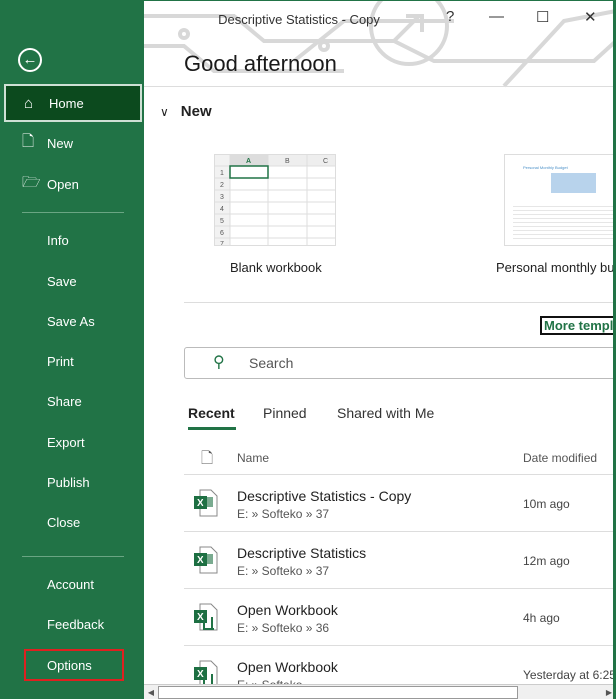 The height and width of the screenshot is (699, 616). Describe the element at coordinates (63, 184) in the screenshot. I see `sidebar-item-label: Open` at that location.